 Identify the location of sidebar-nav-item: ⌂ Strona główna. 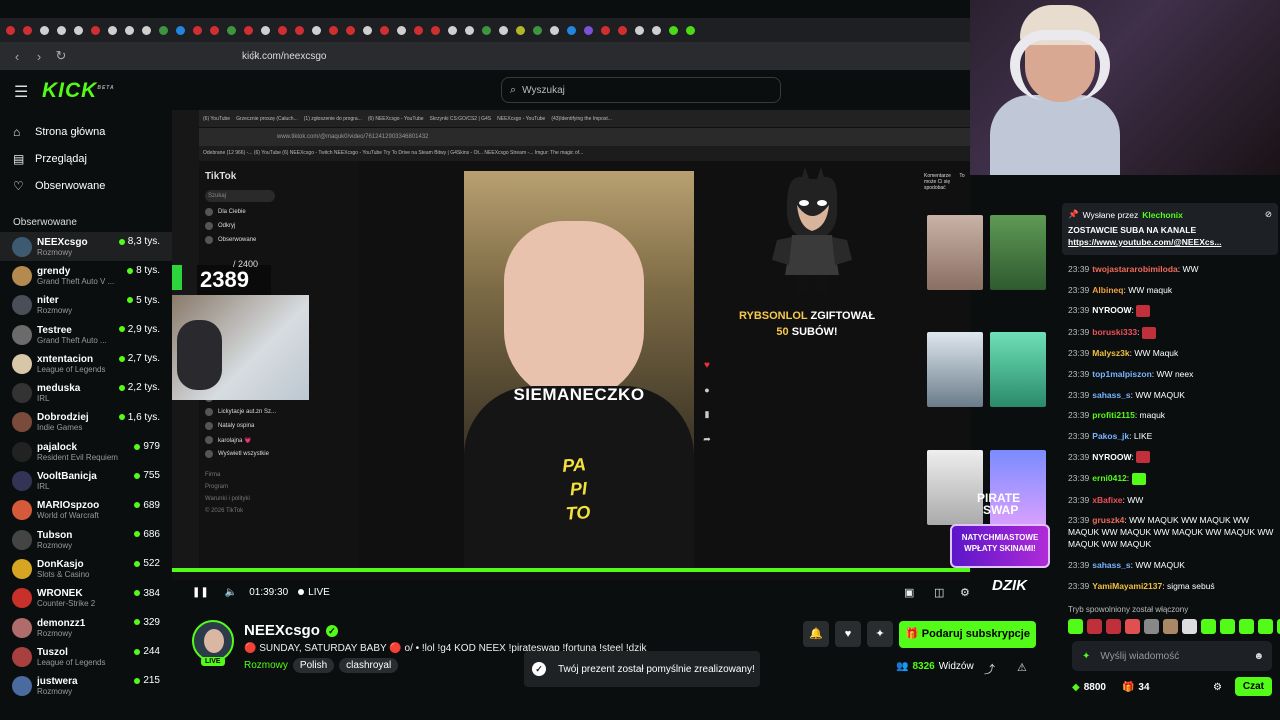
(86, 131).